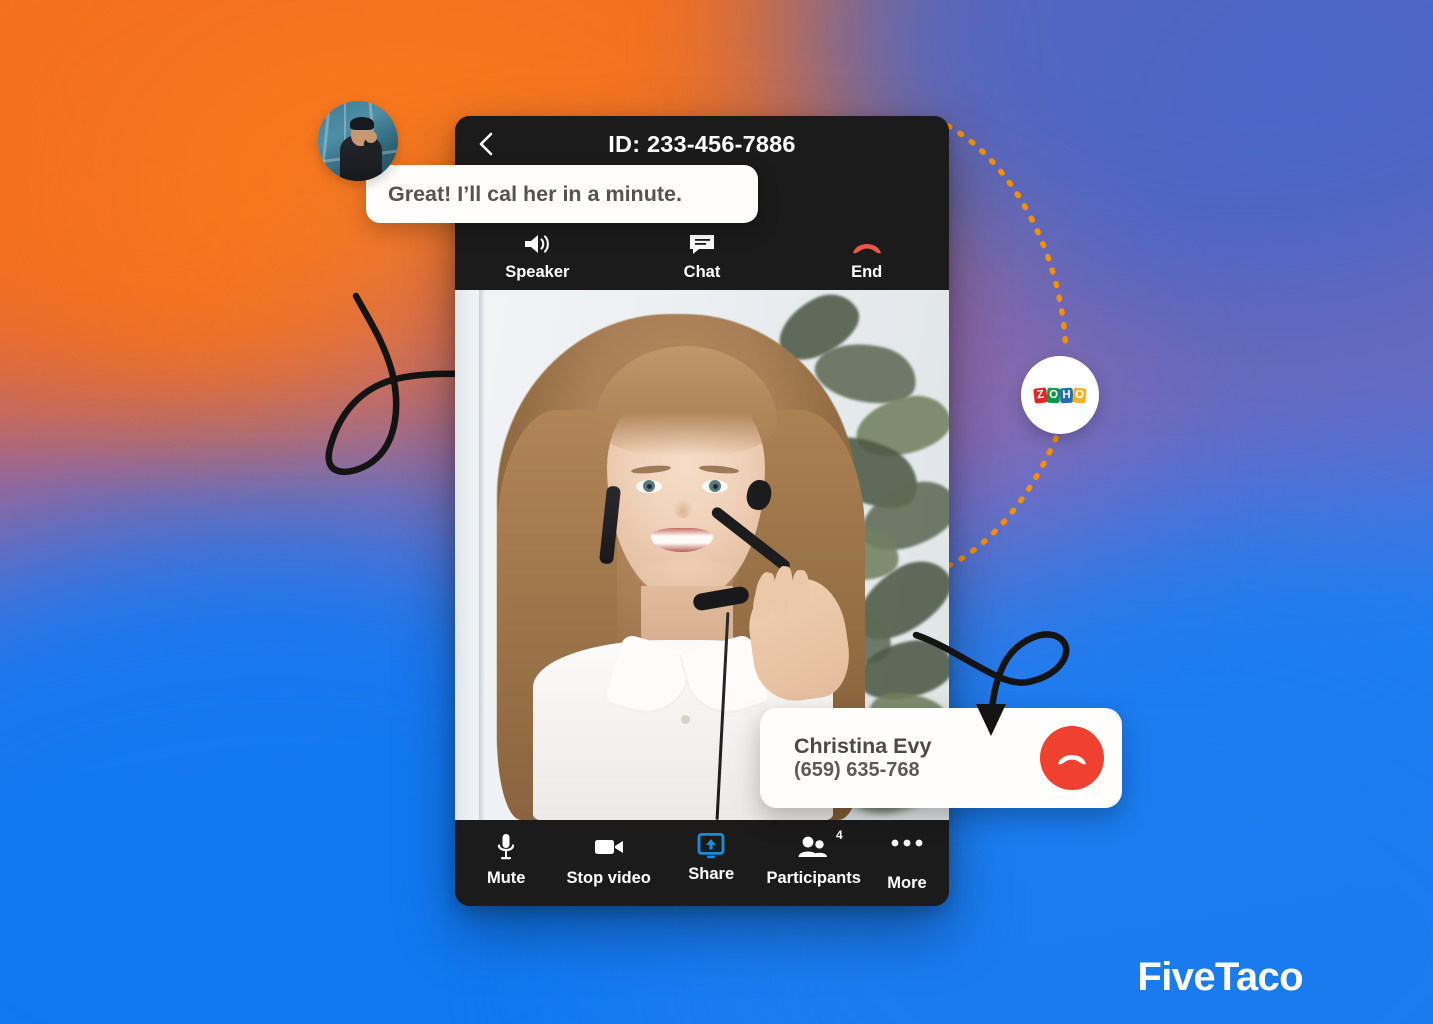 The height and width of the screenshot is (1024, 1433). What do you see at coordinates (362, 123) in the screenshot?
I see `avatar-hair` at bounding box center [362, 123].